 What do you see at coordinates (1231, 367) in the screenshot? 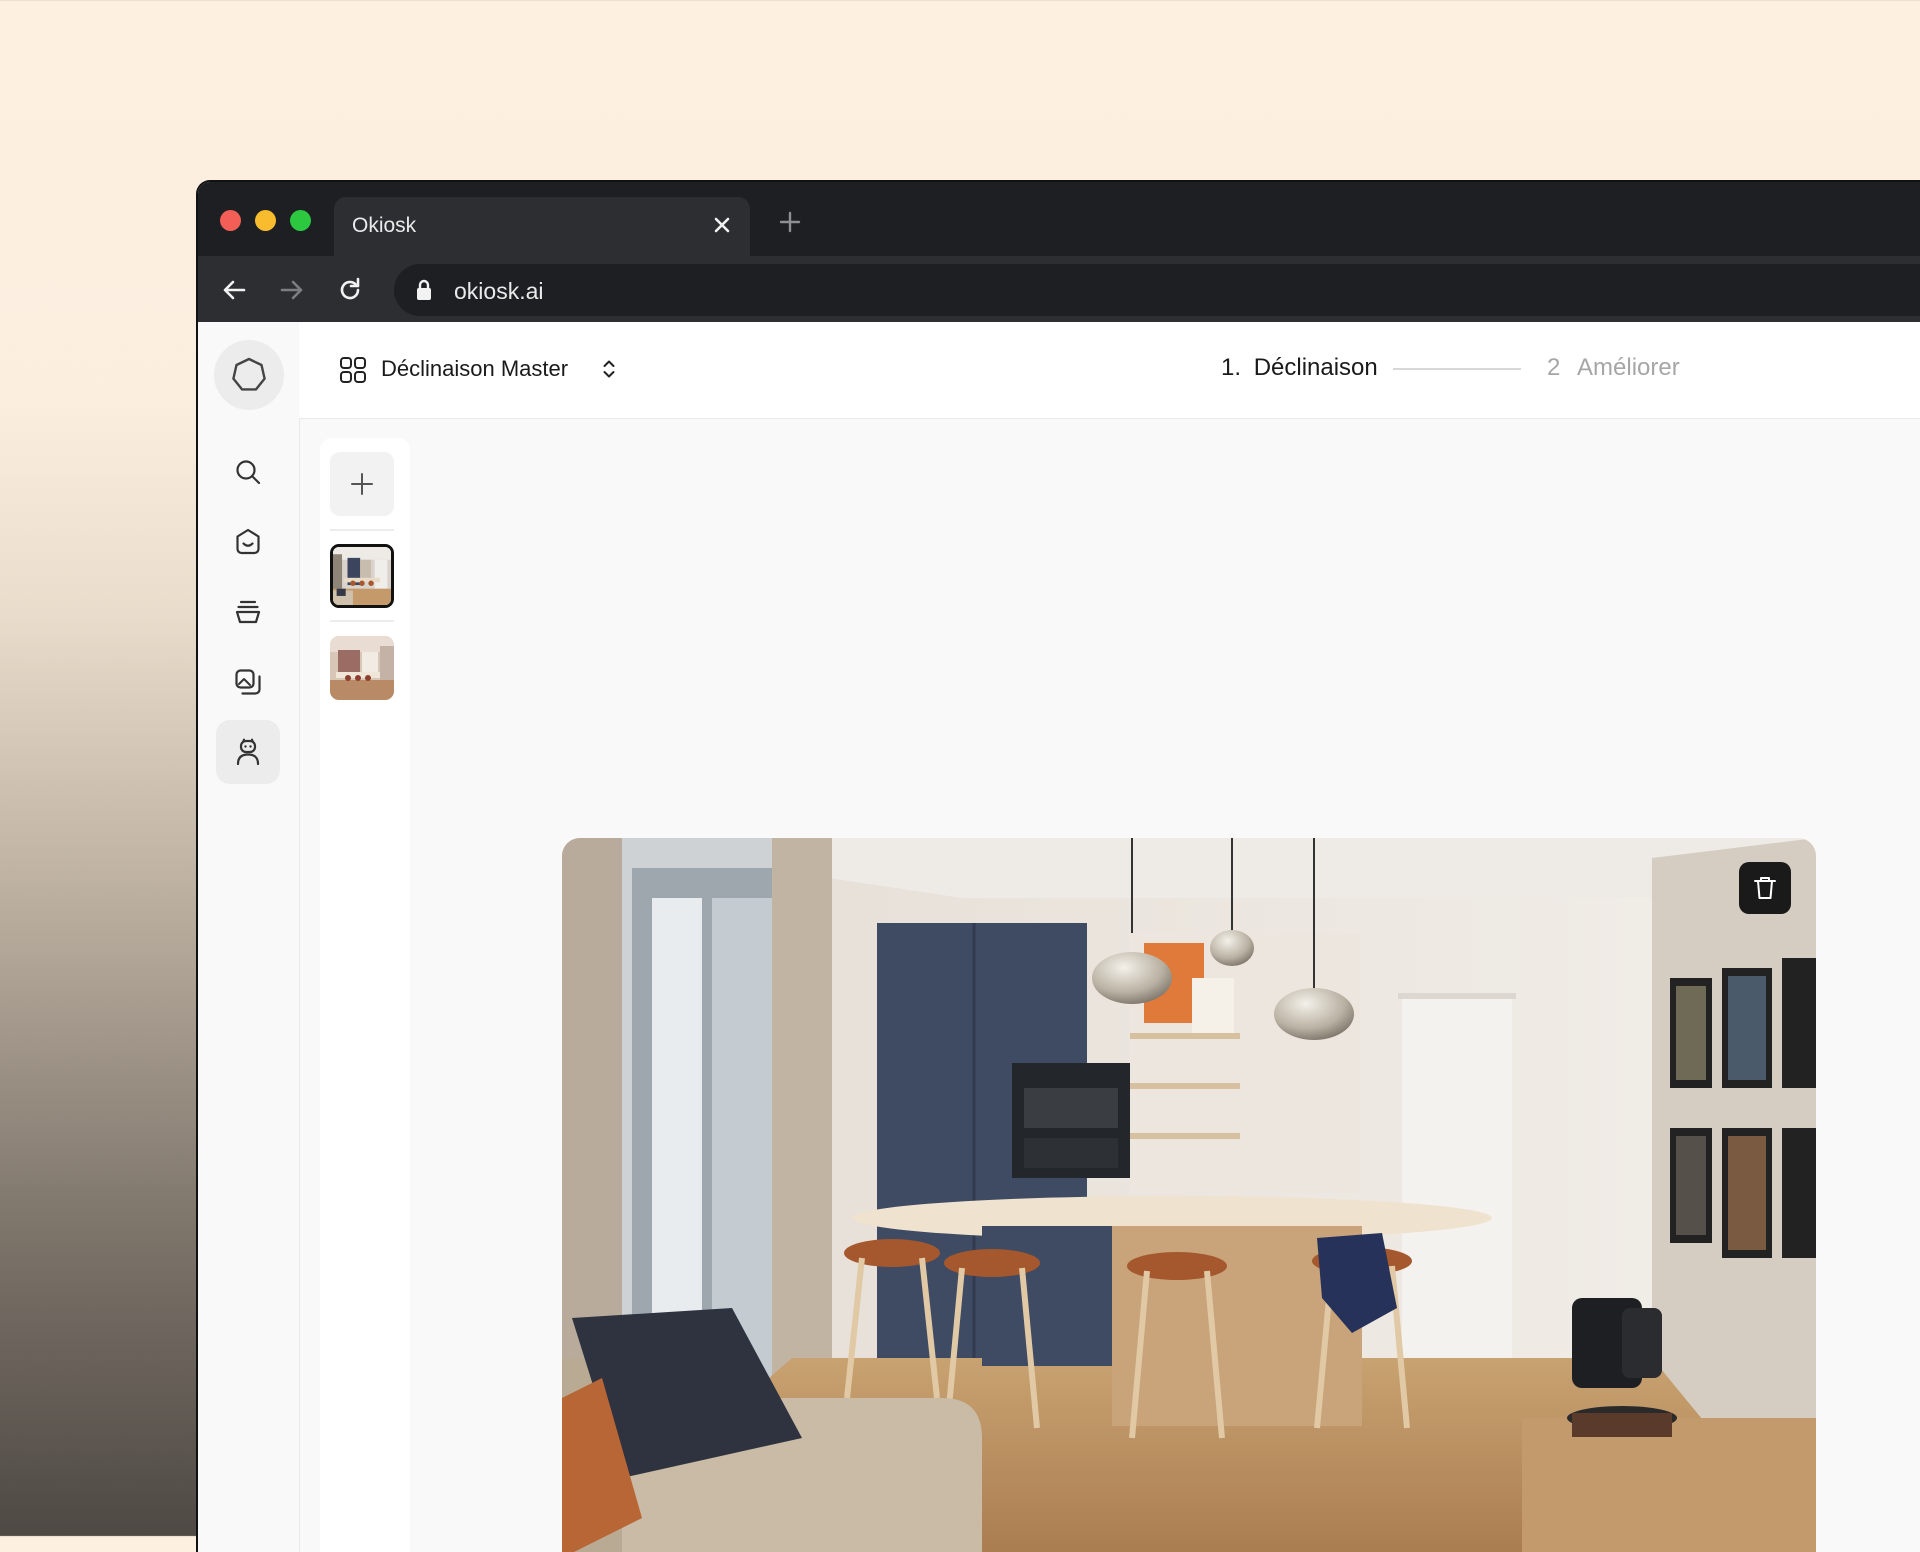
I see `step1-number: 1.` at bounding box center [1231, 367].